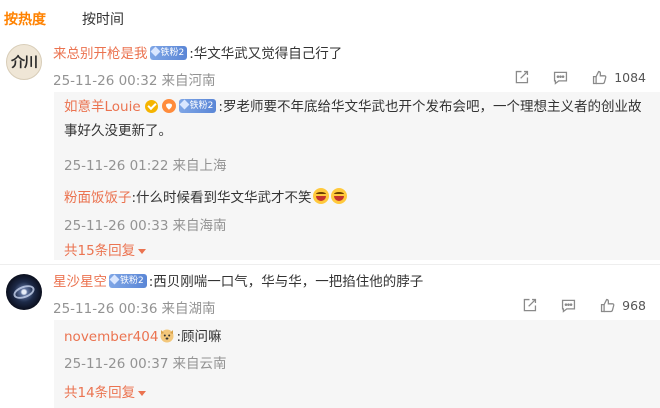  I want to click on reply-time: 25-11-26 01:22, so click(116, 166).